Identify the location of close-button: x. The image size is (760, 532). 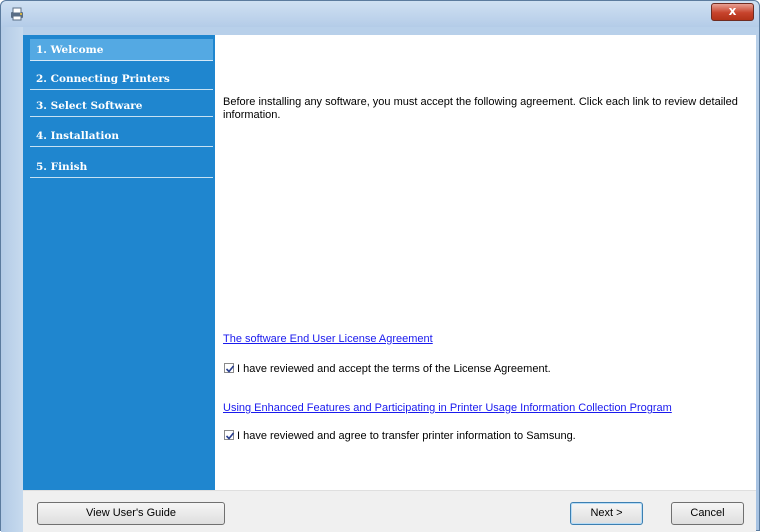
(732, 12).